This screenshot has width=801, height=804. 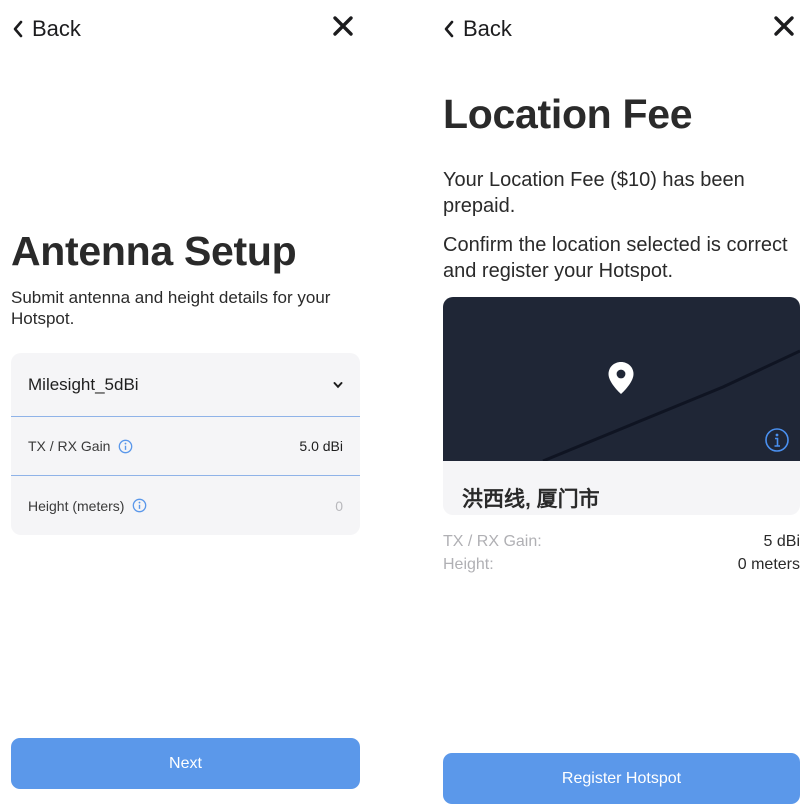 I want to click on location-name: 洪西线, 厦门市, so click(x=531, y=499).